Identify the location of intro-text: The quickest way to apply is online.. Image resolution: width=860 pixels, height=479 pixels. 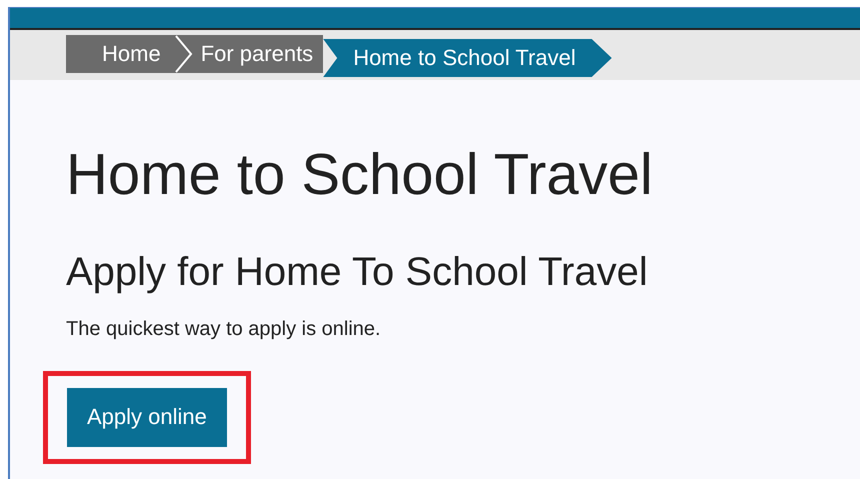
(224, 329).